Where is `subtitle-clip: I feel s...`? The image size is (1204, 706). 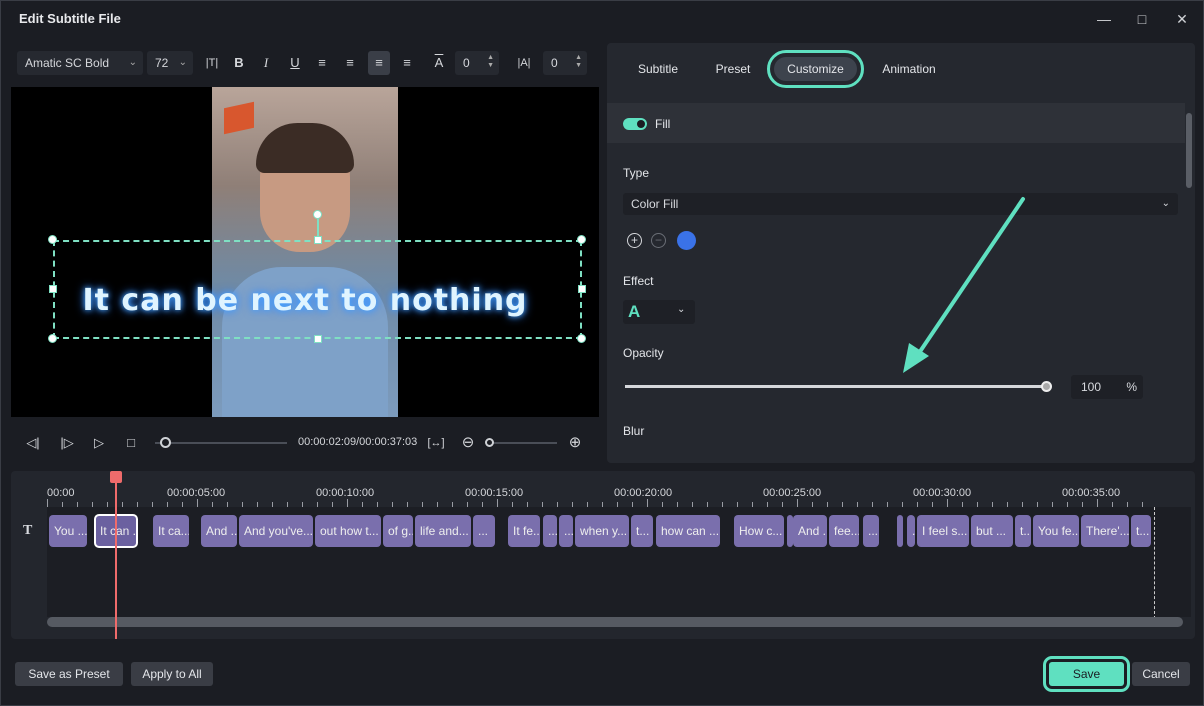
subtitle-clip: I feel s... is located at coordinates (943, 531).